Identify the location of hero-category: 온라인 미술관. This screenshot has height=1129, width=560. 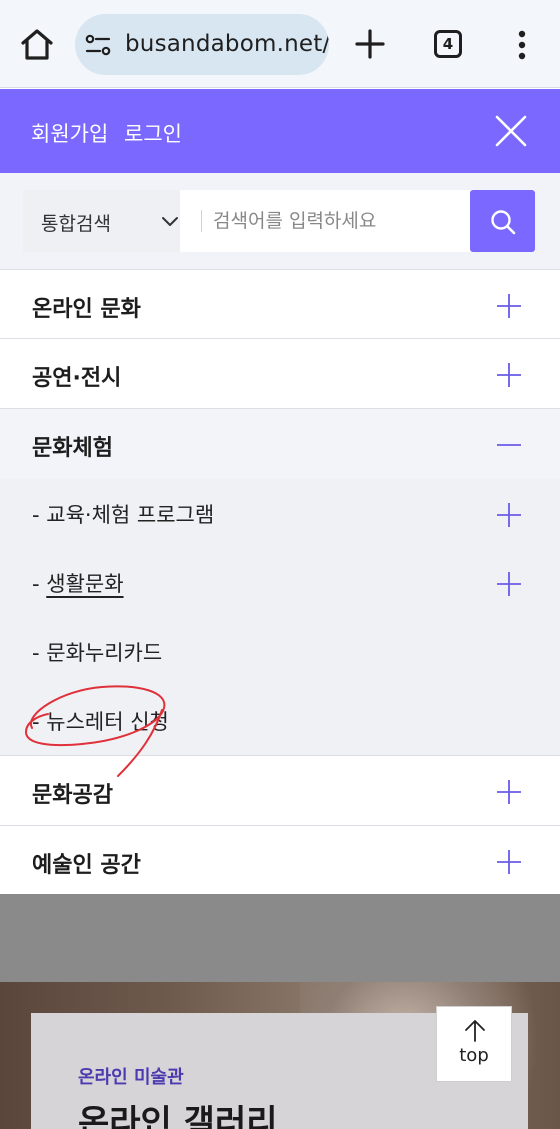
(131, 1077).